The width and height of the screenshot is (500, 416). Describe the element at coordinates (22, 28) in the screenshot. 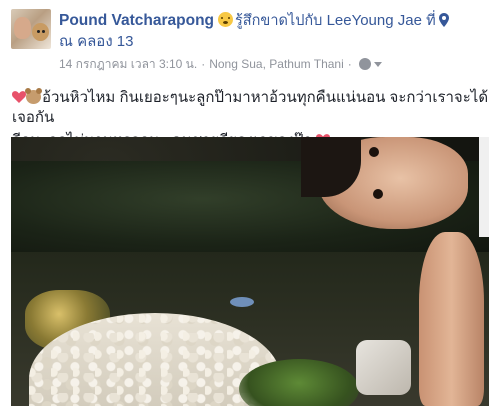

I see `avatar-person` at that location.